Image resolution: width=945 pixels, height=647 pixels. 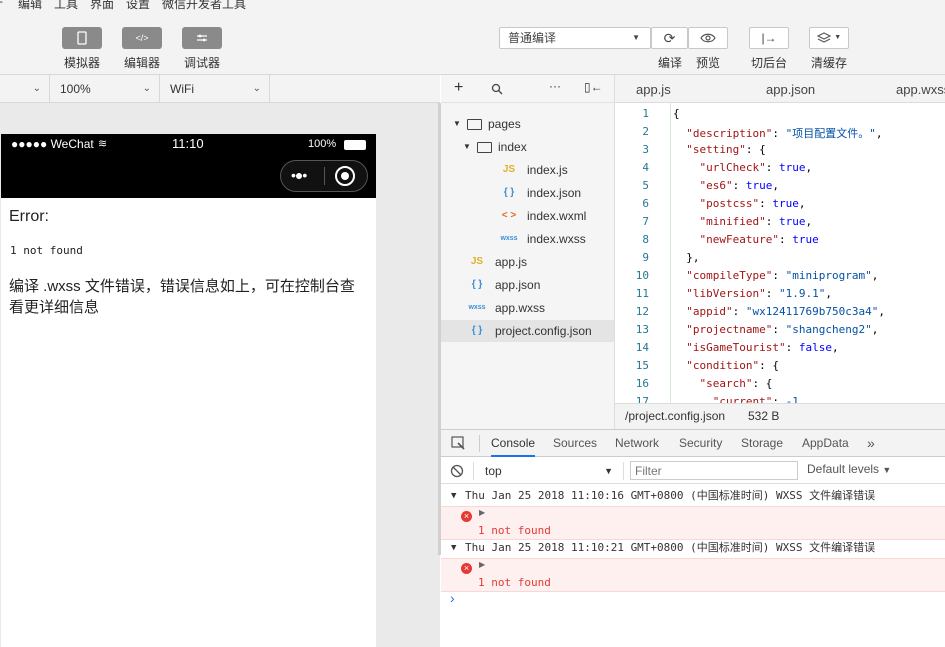 What do you see at coordinates (141, 63) in the screenshot?
I see `editor-label: 编辑器` at bounding box center [141, 63].